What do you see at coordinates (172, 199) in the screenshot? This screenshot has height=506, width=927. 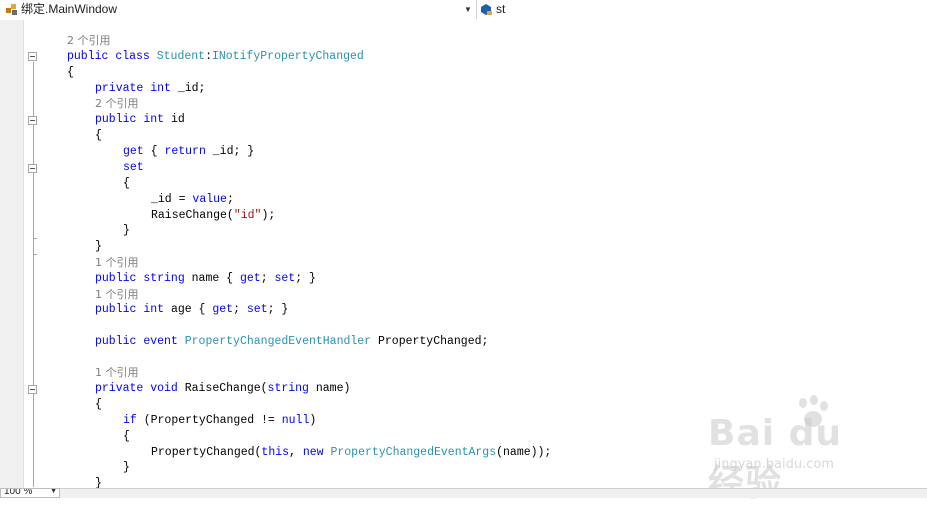 I see `code-text: _id =` at bounding box center [172, 199].